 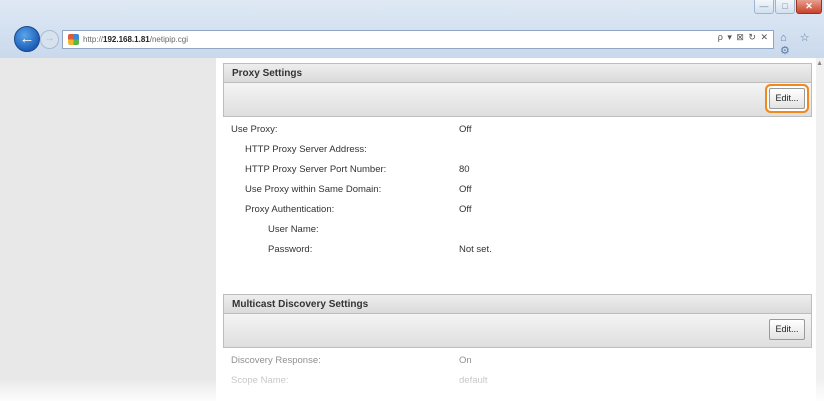 I want to click on maximize-button: □, so click(x=785, y=7).